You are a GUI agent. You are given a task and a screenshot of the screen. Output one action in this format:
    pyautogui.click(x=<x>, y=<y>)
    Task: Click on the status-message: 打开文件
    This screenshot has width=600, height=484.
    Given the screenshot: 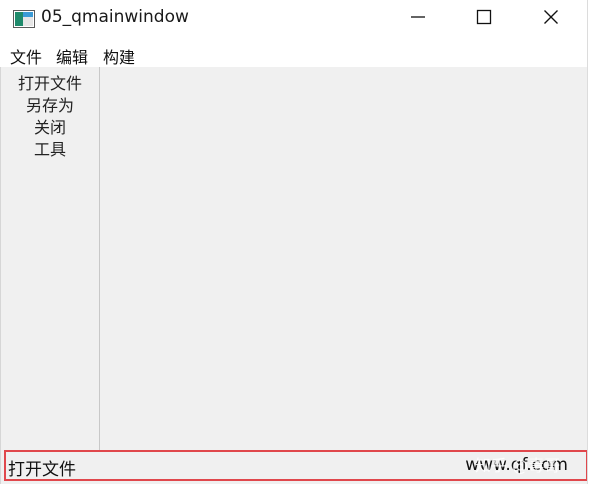 What is the action you would take?
    pyautogui.click(x=42, y=470)
    